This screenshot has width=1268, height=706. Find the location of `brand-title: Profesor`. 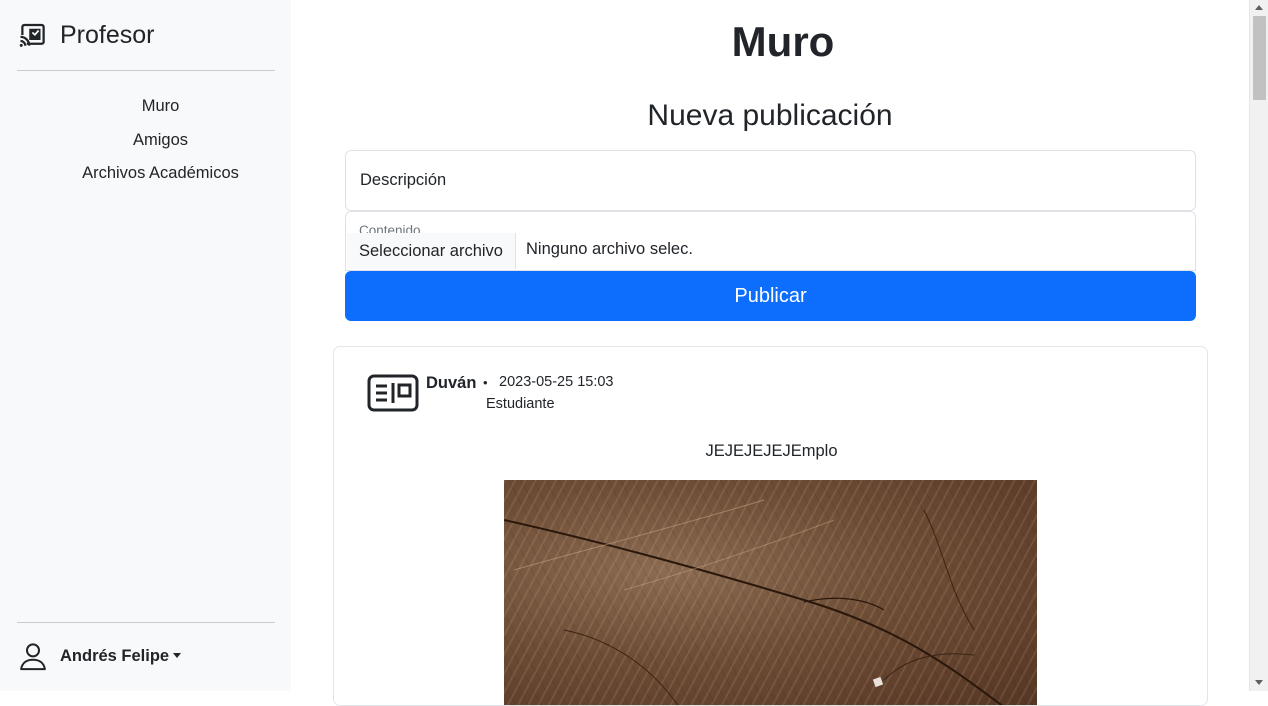

brand-title: Profesor is located at coordinates (107, 34).